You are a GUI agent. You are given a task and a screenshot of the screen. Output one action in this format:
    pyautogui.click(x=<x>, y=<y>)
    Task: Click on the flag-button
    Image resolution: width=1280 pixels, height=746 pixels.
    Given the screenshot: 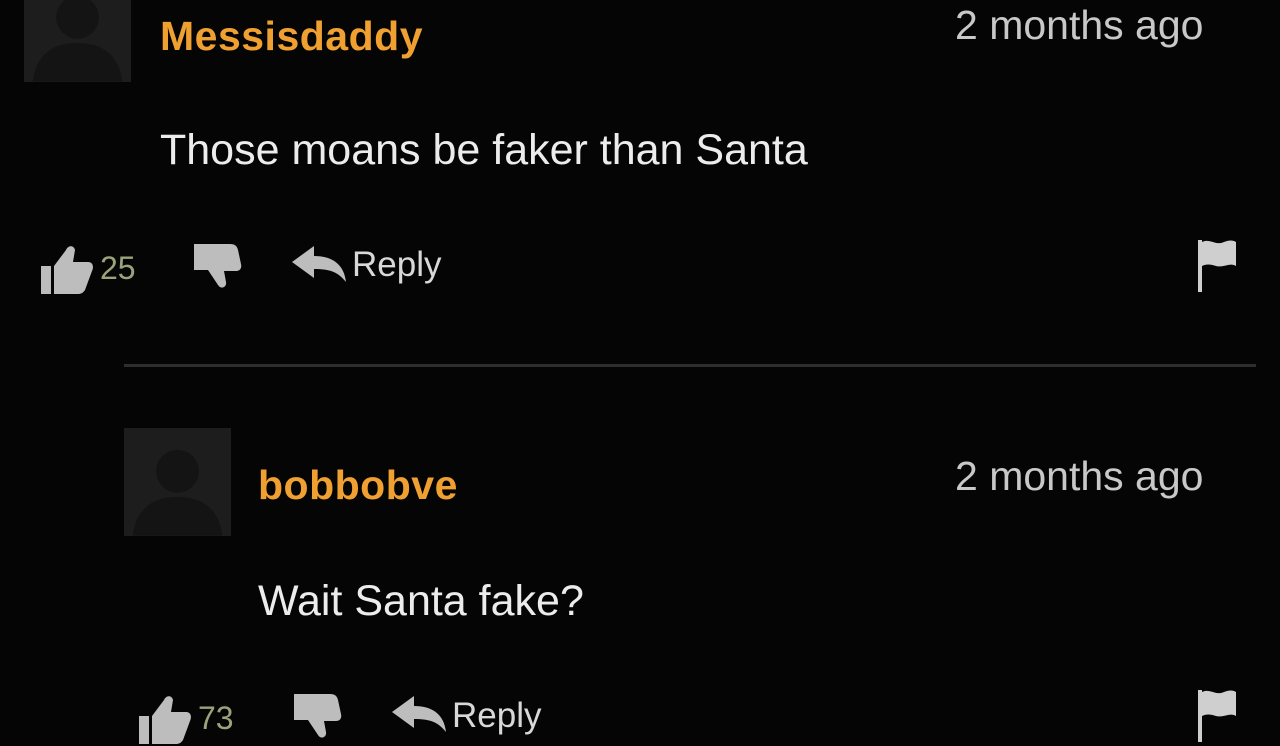 What is the action you would take?
    pyautogui.click(x=1217, y=716)
    